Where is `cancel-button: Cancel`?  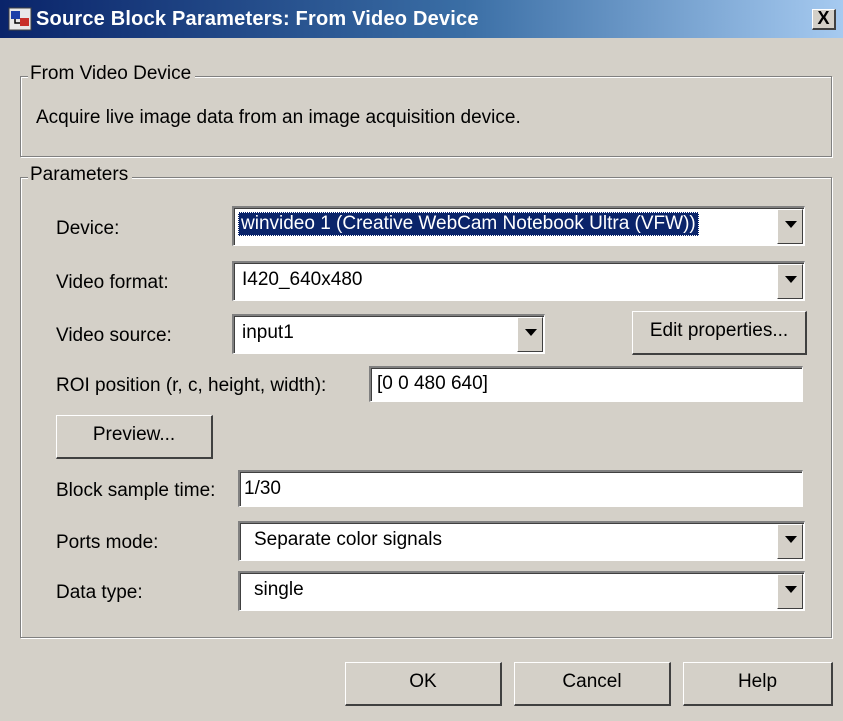 cancel-button: Cancel is located at coordinates (592, 684).